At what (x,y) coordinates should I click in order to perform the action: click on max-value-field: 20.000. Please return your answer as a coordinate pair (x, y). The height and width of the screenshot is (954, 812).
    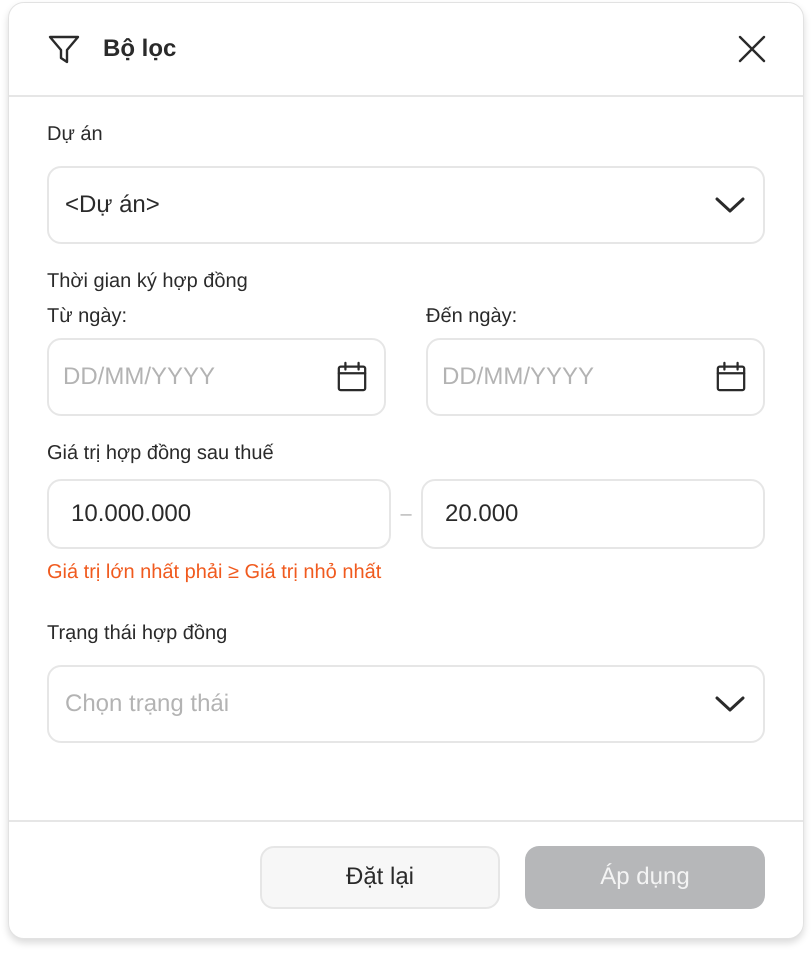
    Looking at the image, I should click on (593, 514).